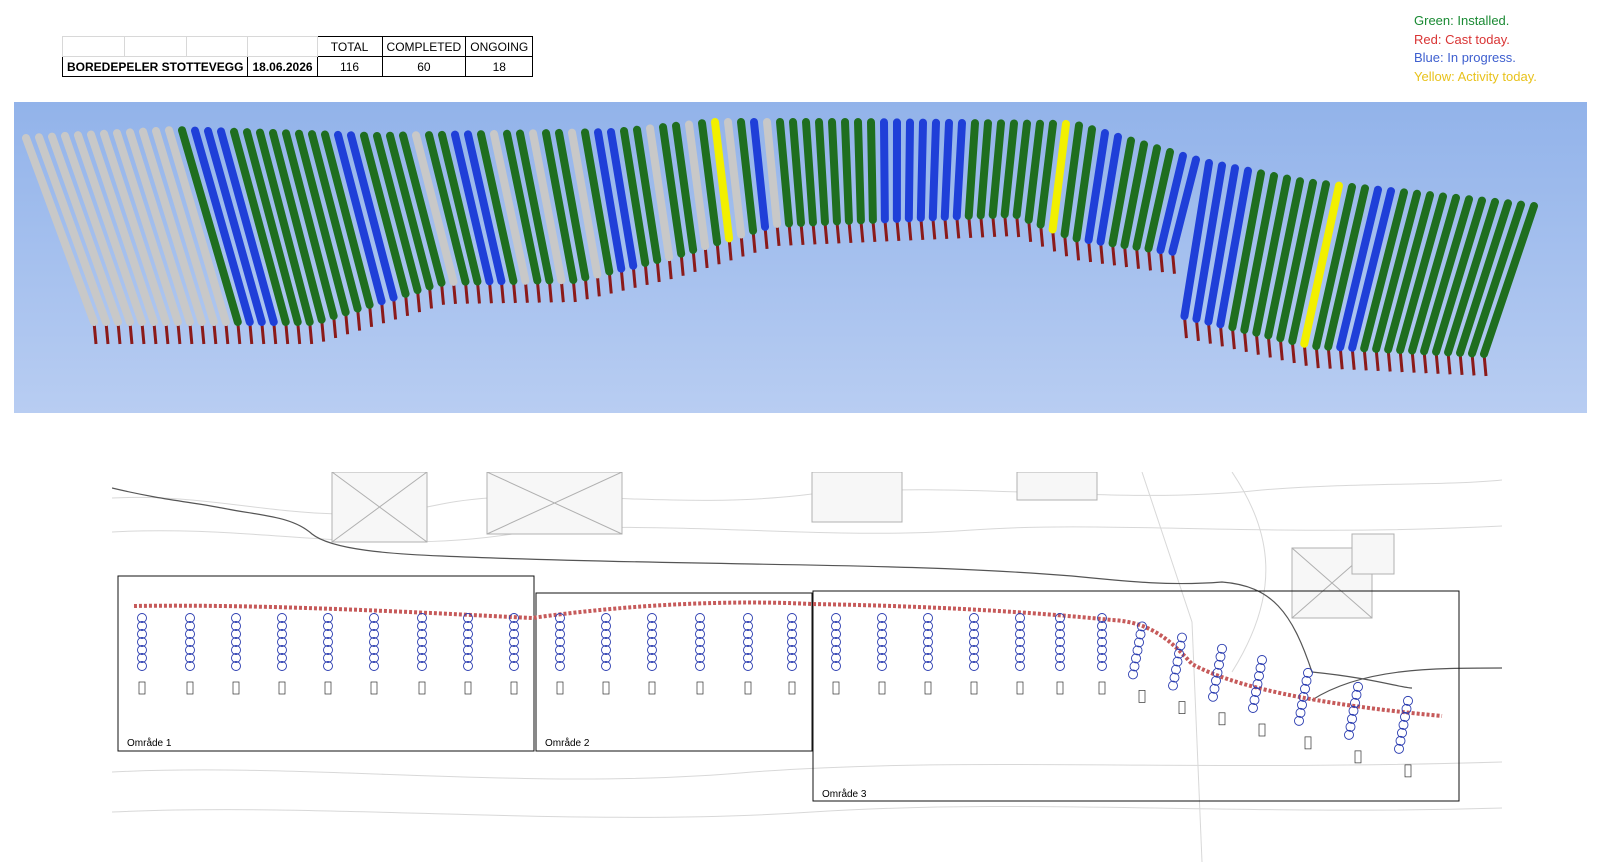 This screenshot has height=867, width=1600. What do you see at coordinates (499, 46) in the screenshot?
I see `header-ongoing: ONGOING` at bounding box center [499, 46].